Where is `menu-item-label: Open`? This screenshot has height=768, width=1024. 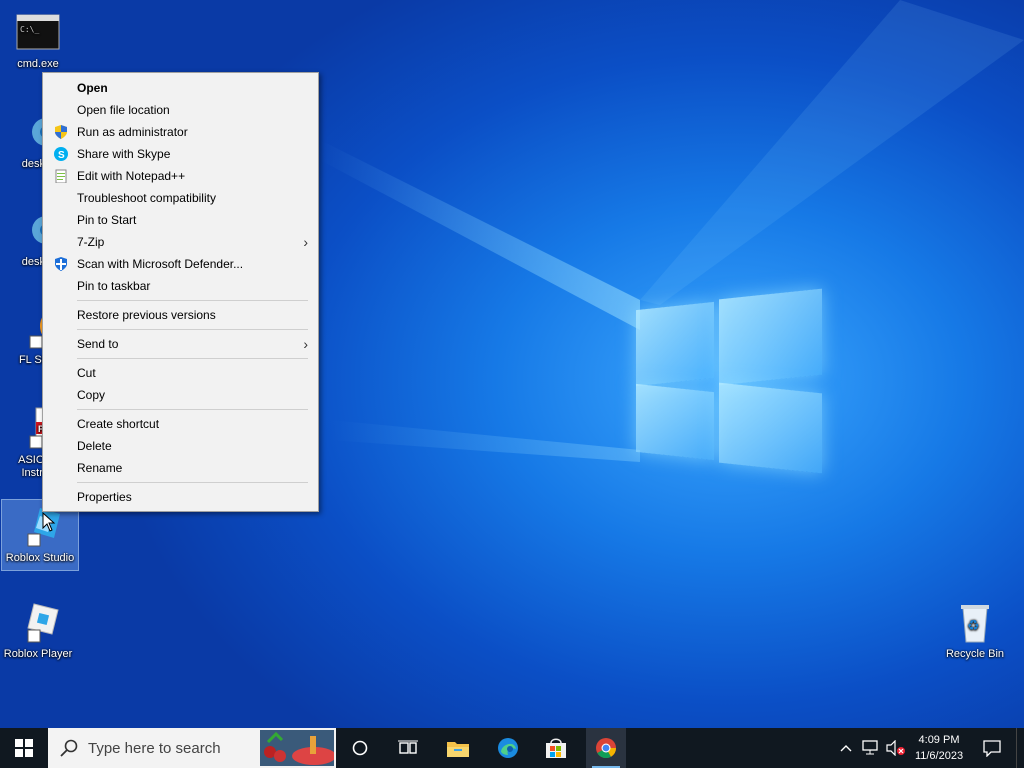 menu-item-label: Open is located at coordinates (92, 88).